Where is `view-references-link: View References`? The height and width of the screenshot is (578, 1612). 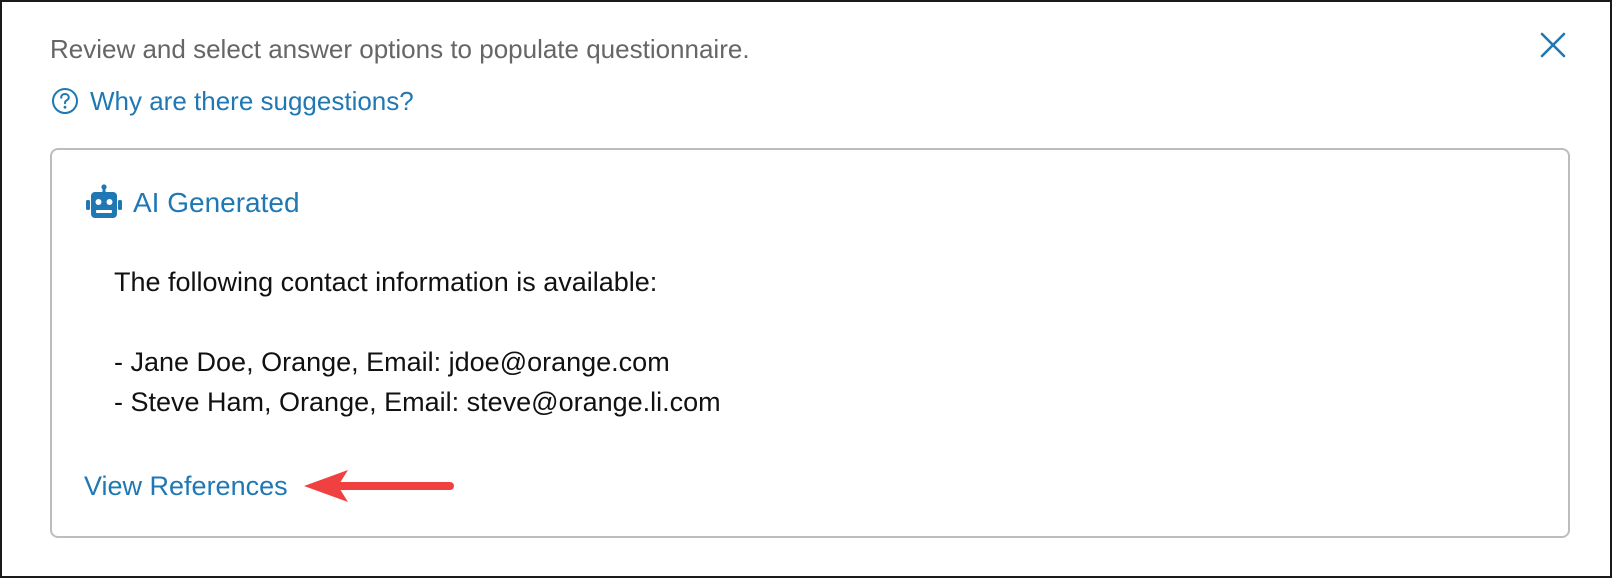 view-references-link: View References is located at coordinates (186, 486).